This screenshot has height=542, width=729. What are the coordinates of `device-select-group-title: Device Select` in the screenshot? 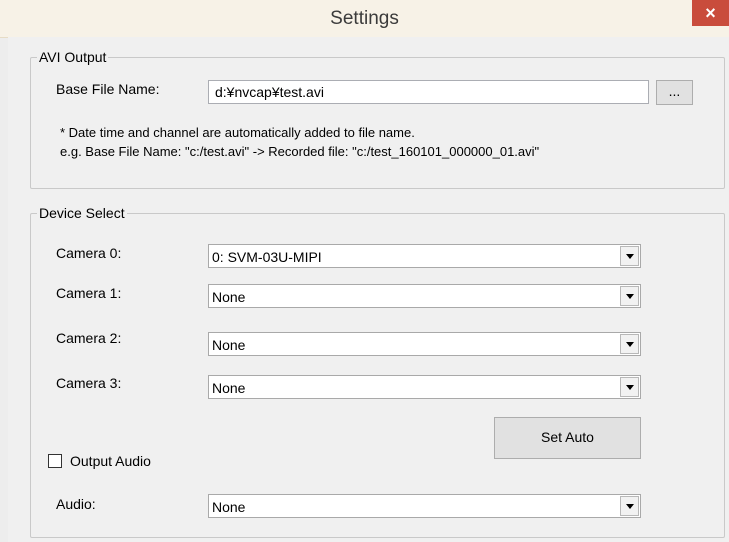 It's located at (82, 213).